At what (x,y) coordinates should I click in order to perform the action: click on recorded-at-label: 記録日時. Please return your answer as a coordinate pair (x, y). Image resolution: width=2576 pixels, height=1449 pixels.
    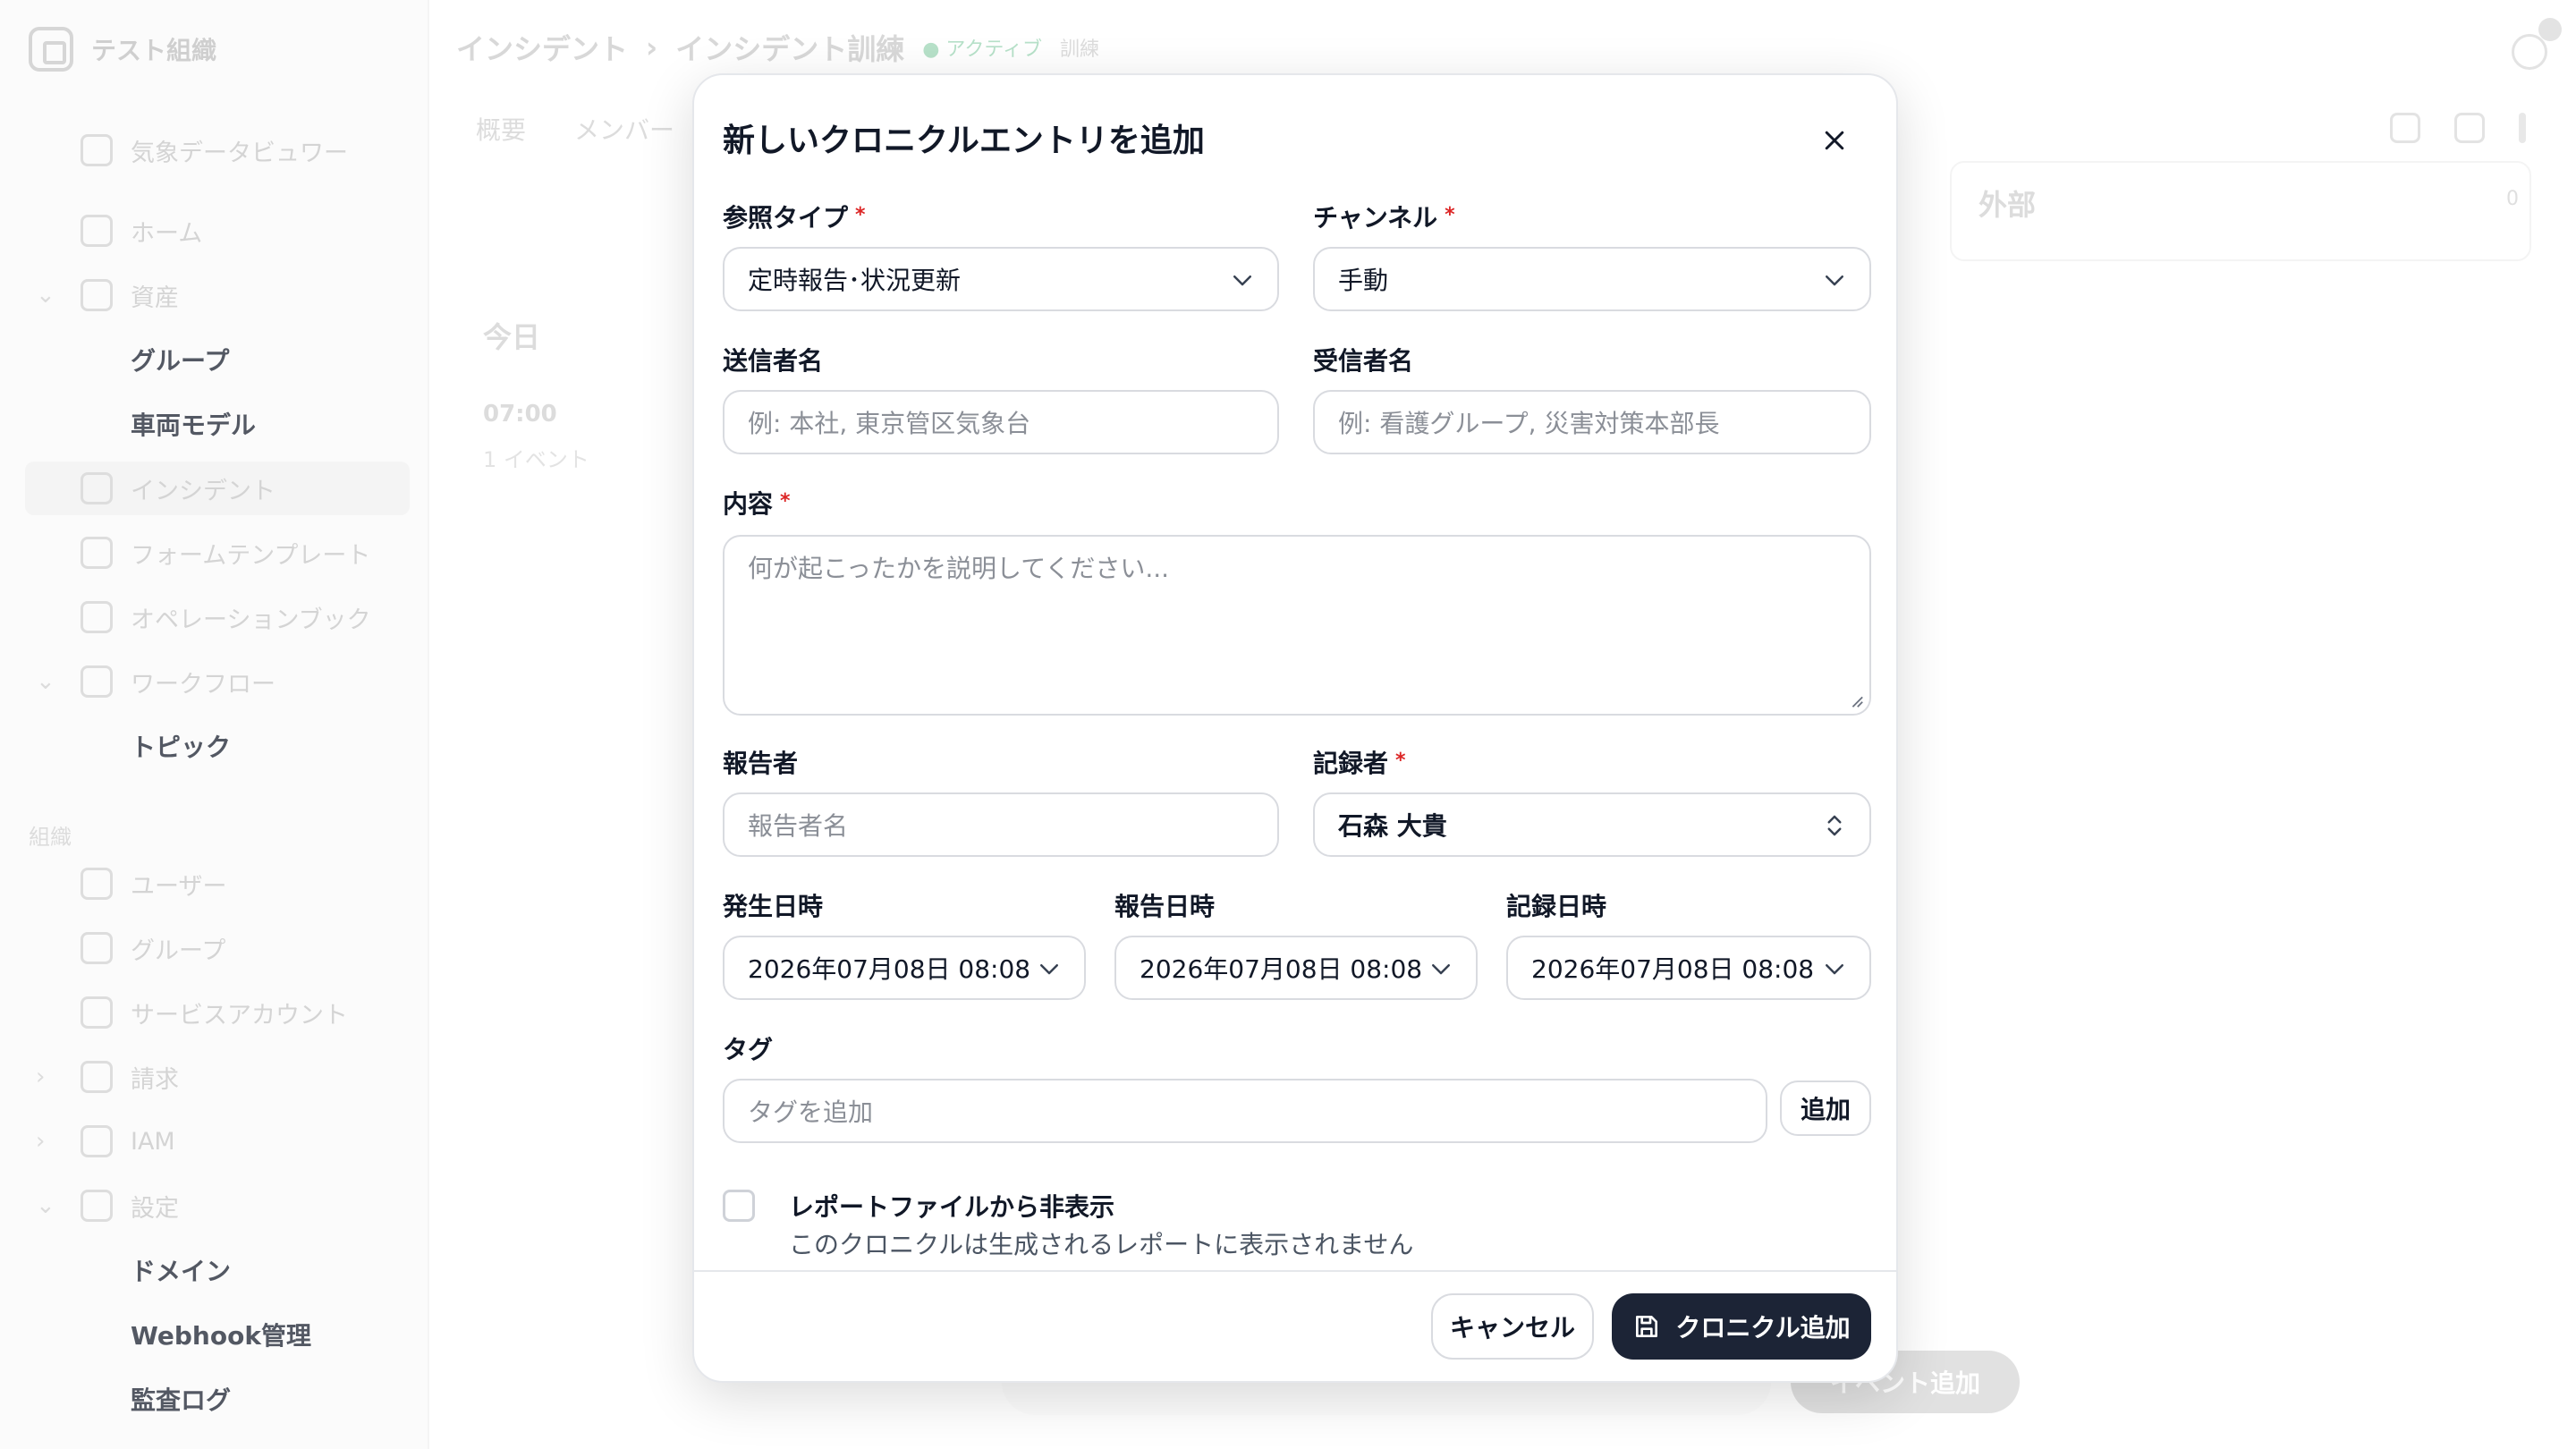
    Looking at the image, I should click on (1556, 906).